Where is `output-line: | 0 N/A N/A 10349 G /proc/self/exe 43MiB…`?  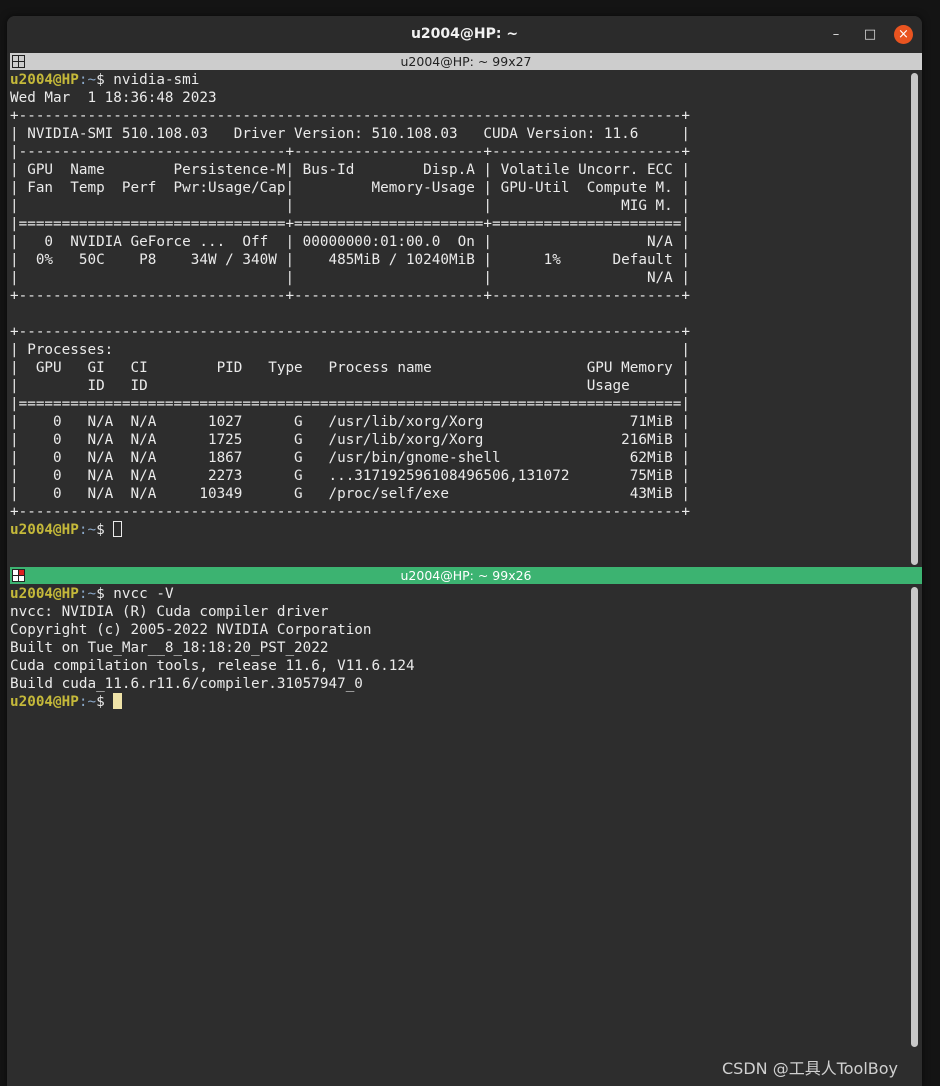
output-line: | 0 N/A N/A 10349 G /proc/self/exe 43MiB… is located at coordinates (350, 494).